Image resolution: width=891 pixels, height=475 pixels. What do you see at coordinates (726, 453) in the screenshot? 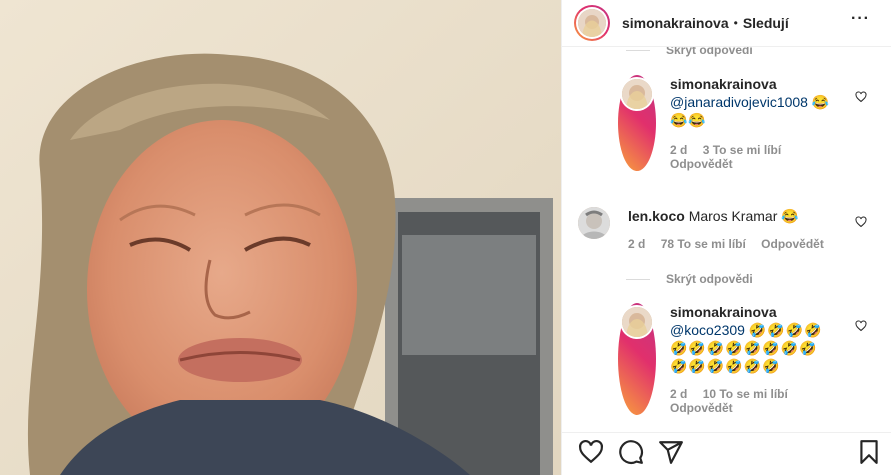
I see `post-actions-bar` at bounding box center [726, 453].